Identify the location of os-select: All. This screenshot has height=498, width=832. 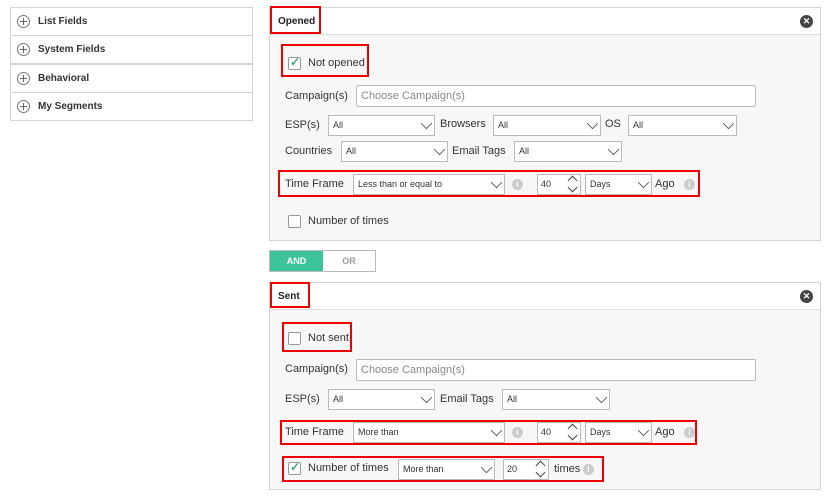
(682, 125).